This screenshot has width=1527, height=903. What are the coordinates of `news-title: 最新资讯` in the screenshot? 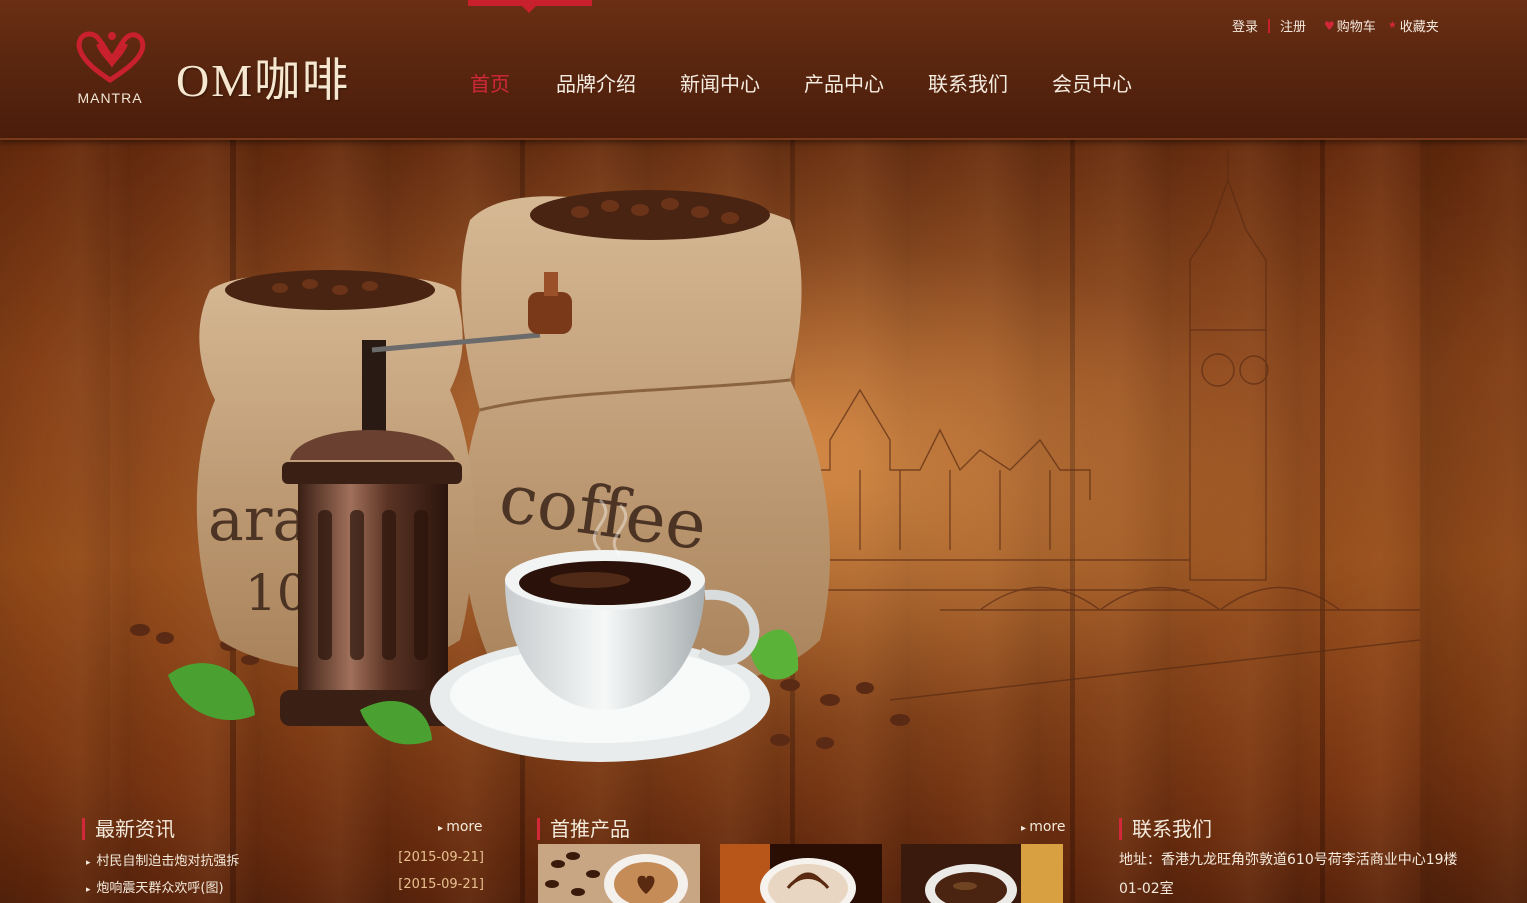 It's located at (128, 829).